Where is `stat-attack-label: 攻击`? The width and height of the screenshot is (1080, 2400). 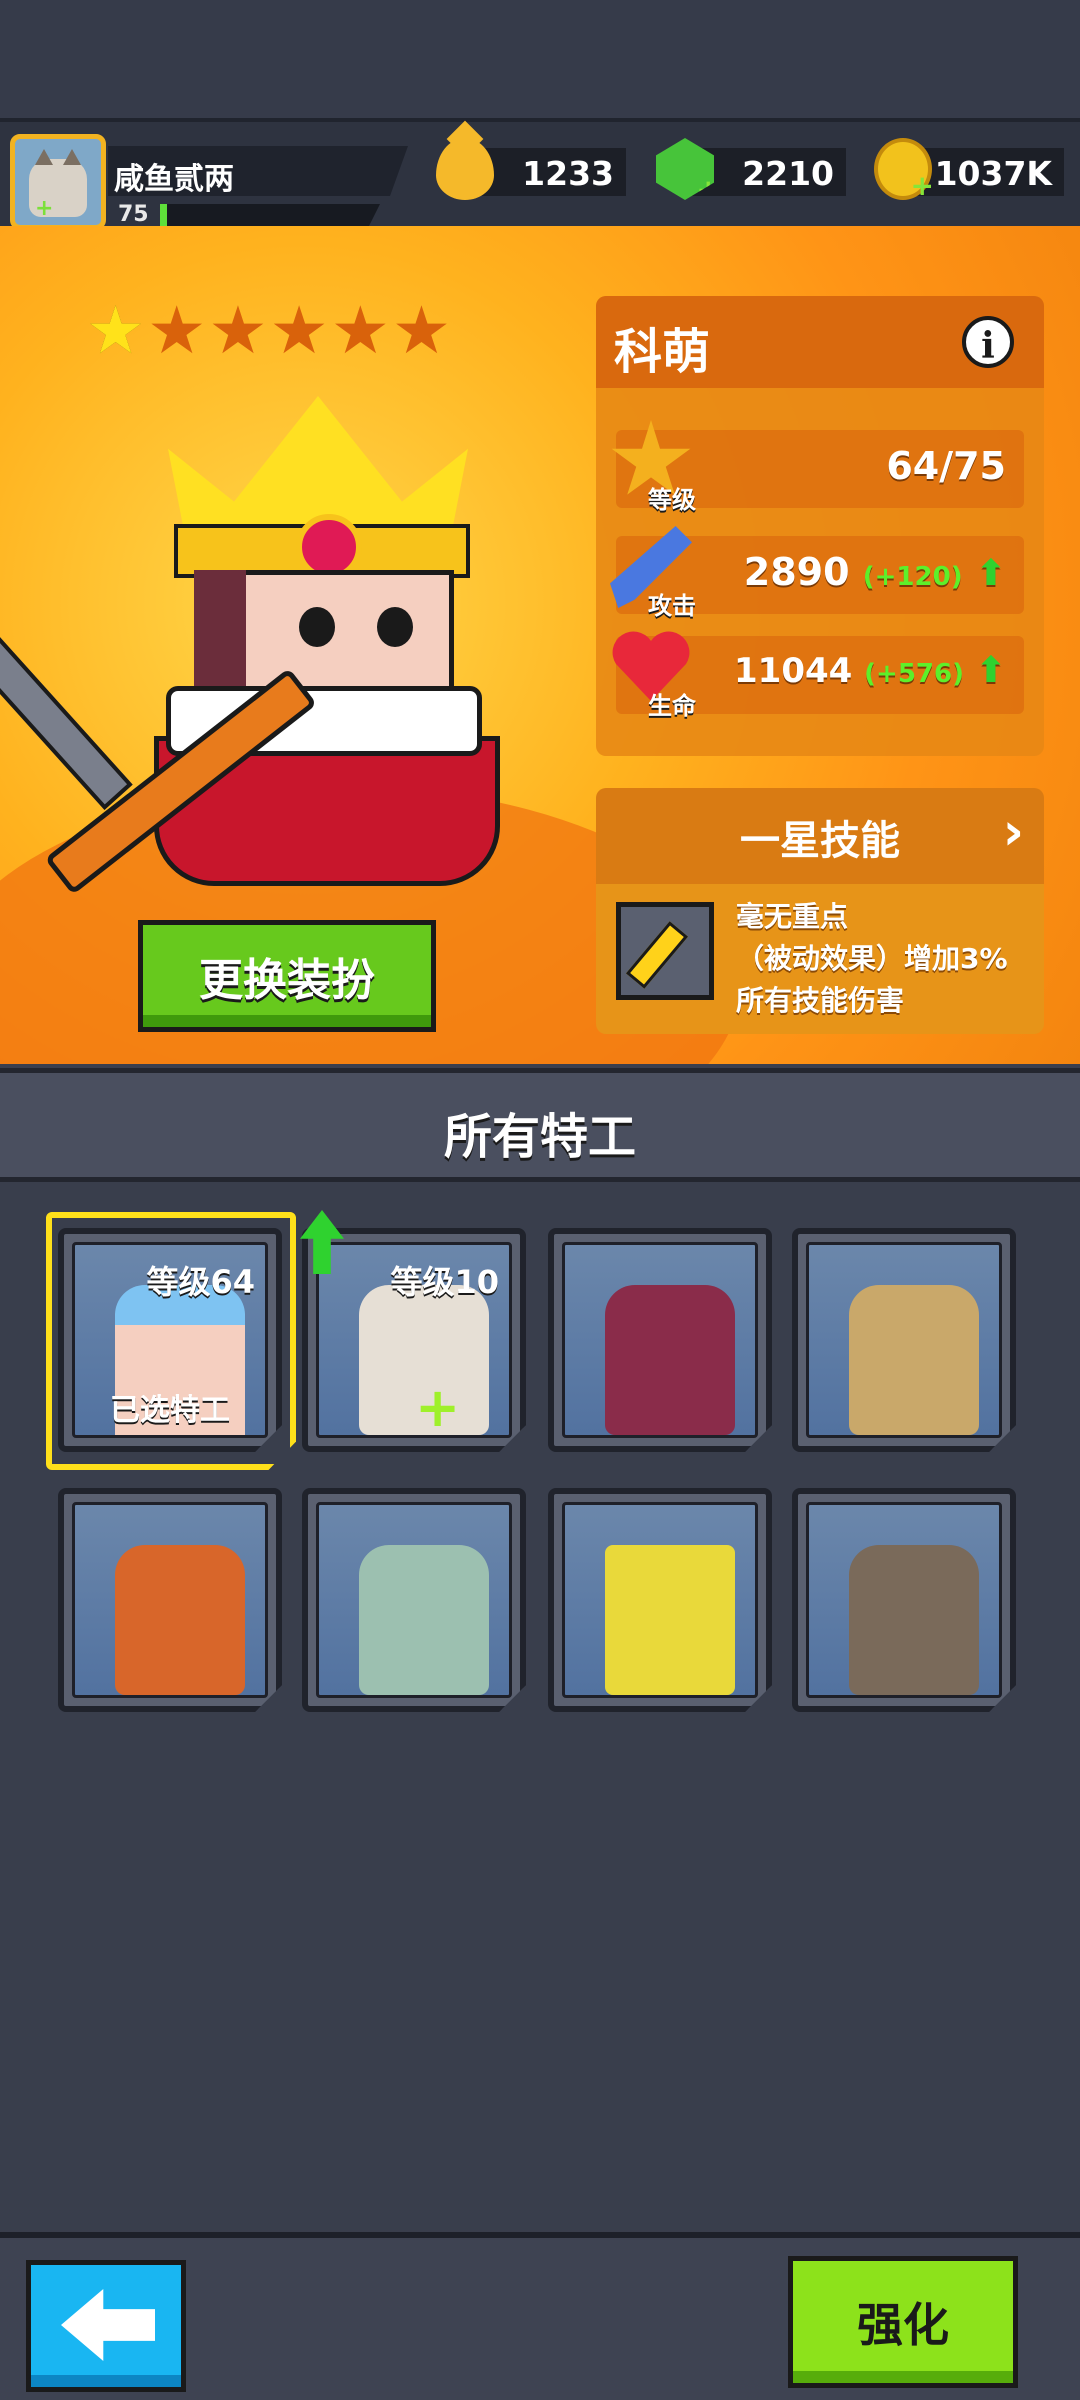
stat-attack-label: 攻击 is located at coordinates (672, 606).